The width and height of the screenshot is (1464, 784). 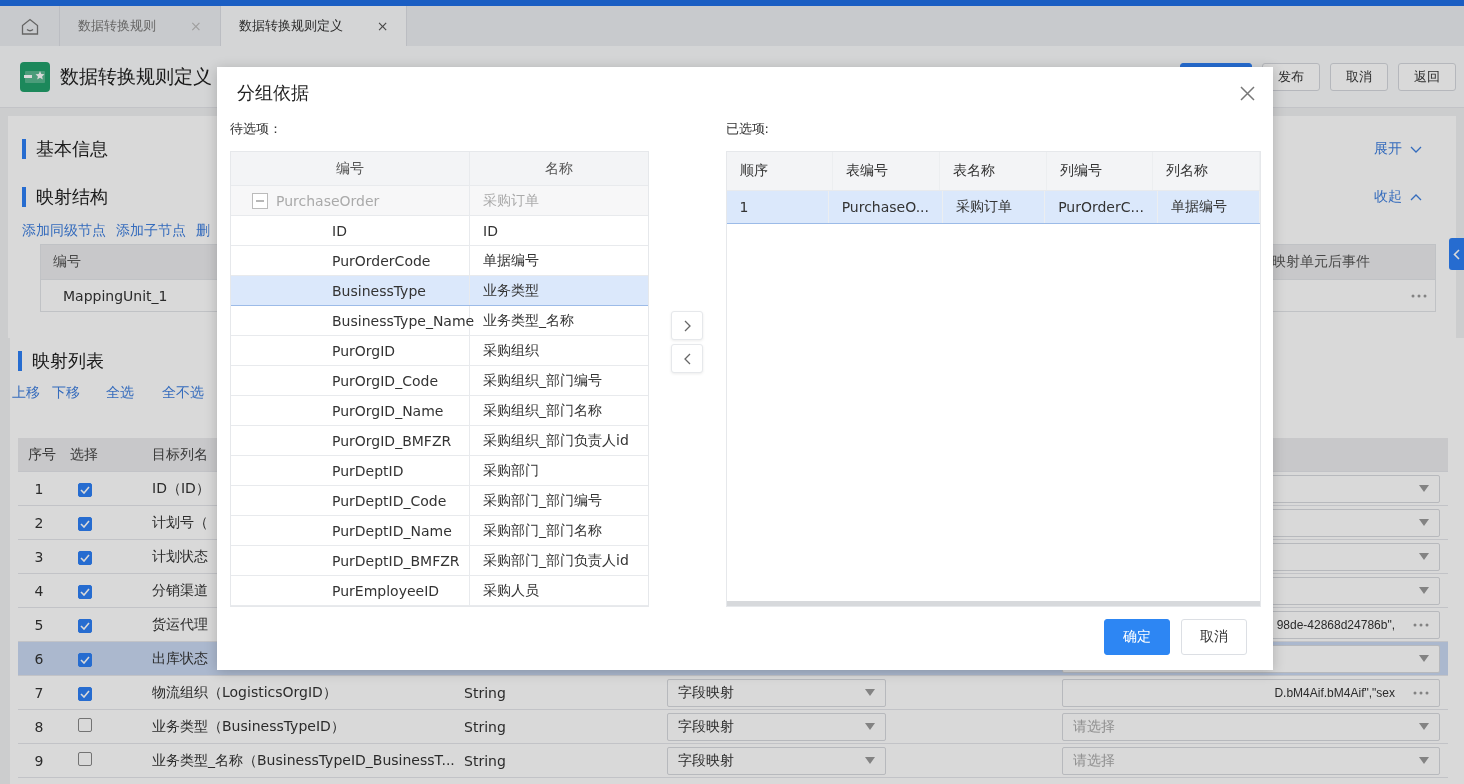 What do you see at coordinates (396, 560) in the screenshot?
I see `field-code: PurDeptID_BMFZR` at bounding box center [396, 560].